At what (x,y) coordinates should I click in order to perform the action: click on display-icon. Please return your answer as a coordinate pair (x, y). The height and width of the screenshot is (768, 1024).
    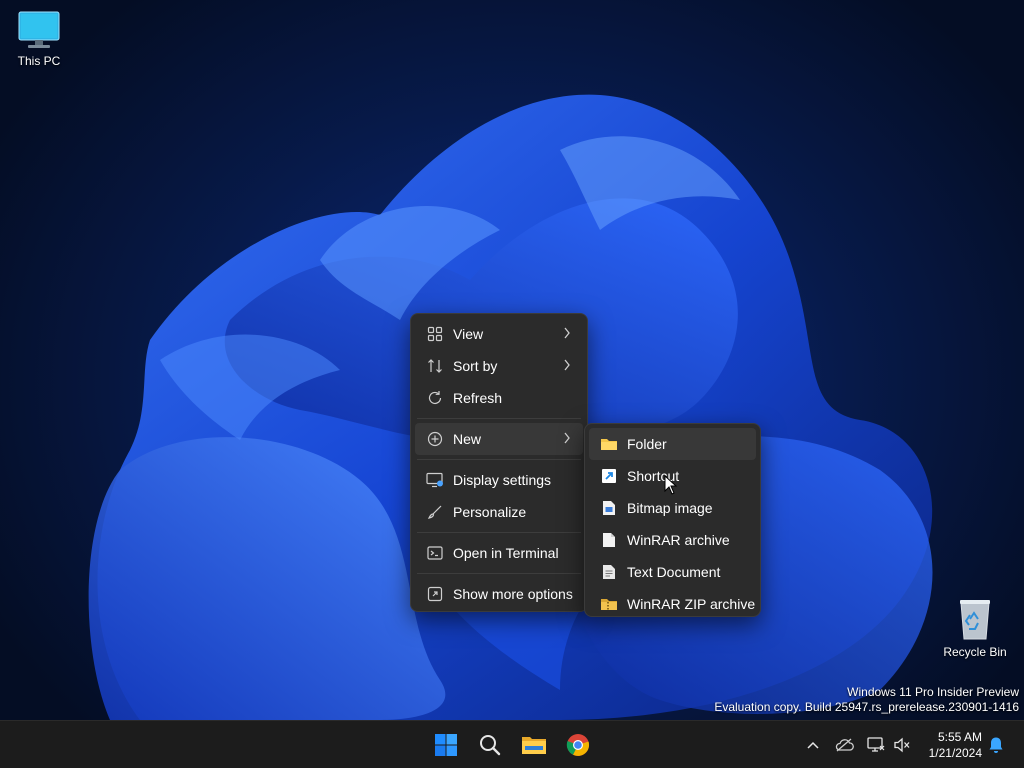
    Looking at the image, I should click on (435, 480).